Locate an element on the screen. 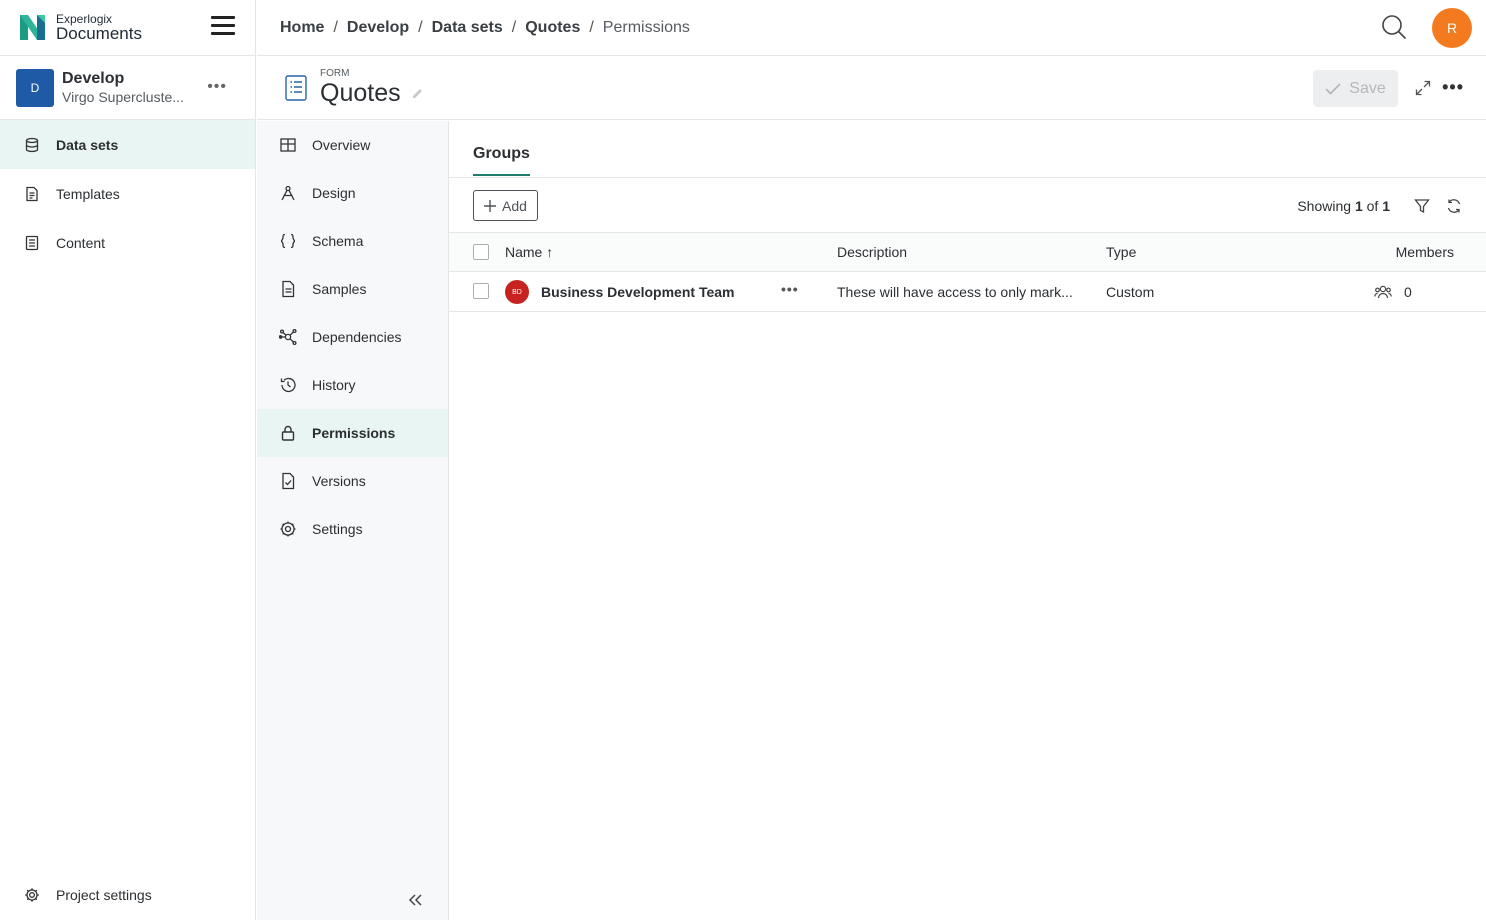 Image resolution: width=1486 pixels, height=920 pixels. save-label: Save is located at coordinates (1367, 88).